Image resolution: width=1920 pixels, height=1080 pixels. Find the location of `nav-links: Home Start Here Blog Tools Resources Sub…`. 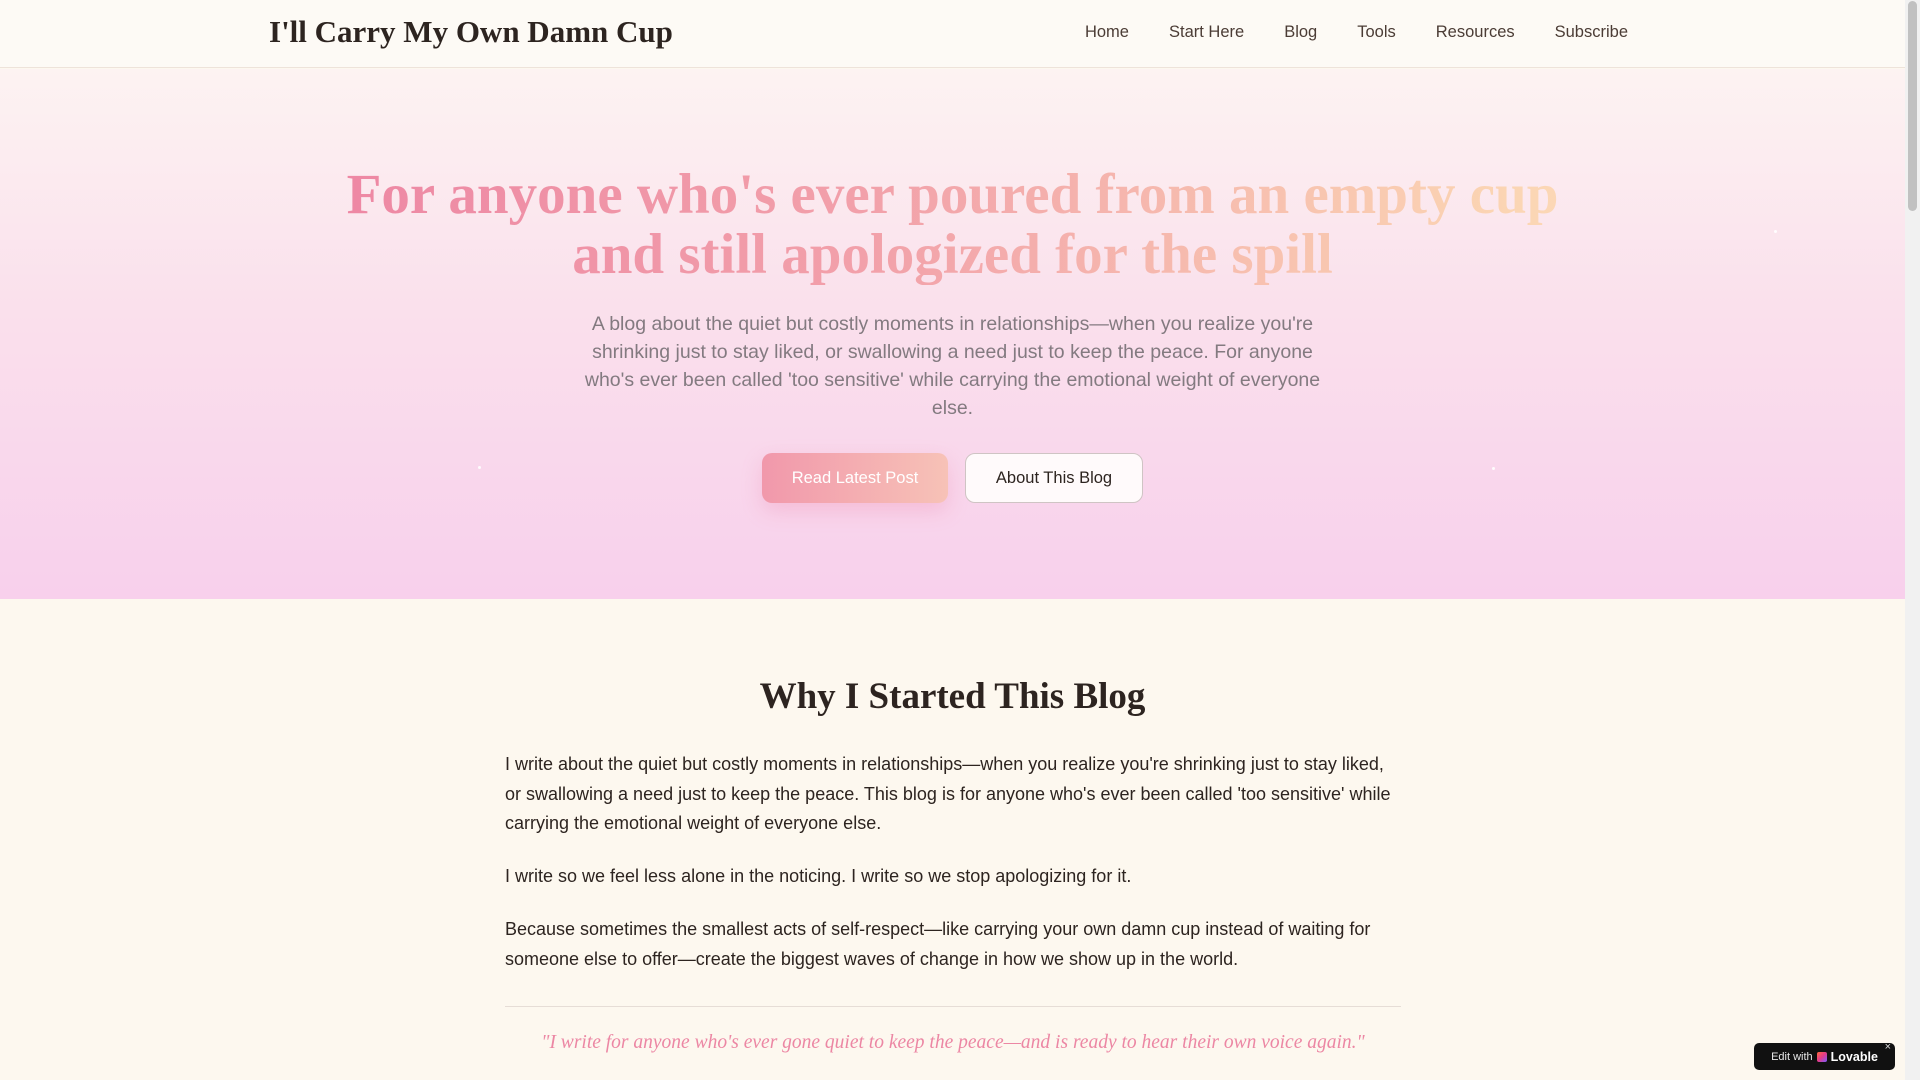

nav-links: Home Start Here Blog Tools Resources Sub… is located at coordinates (1356, 32).